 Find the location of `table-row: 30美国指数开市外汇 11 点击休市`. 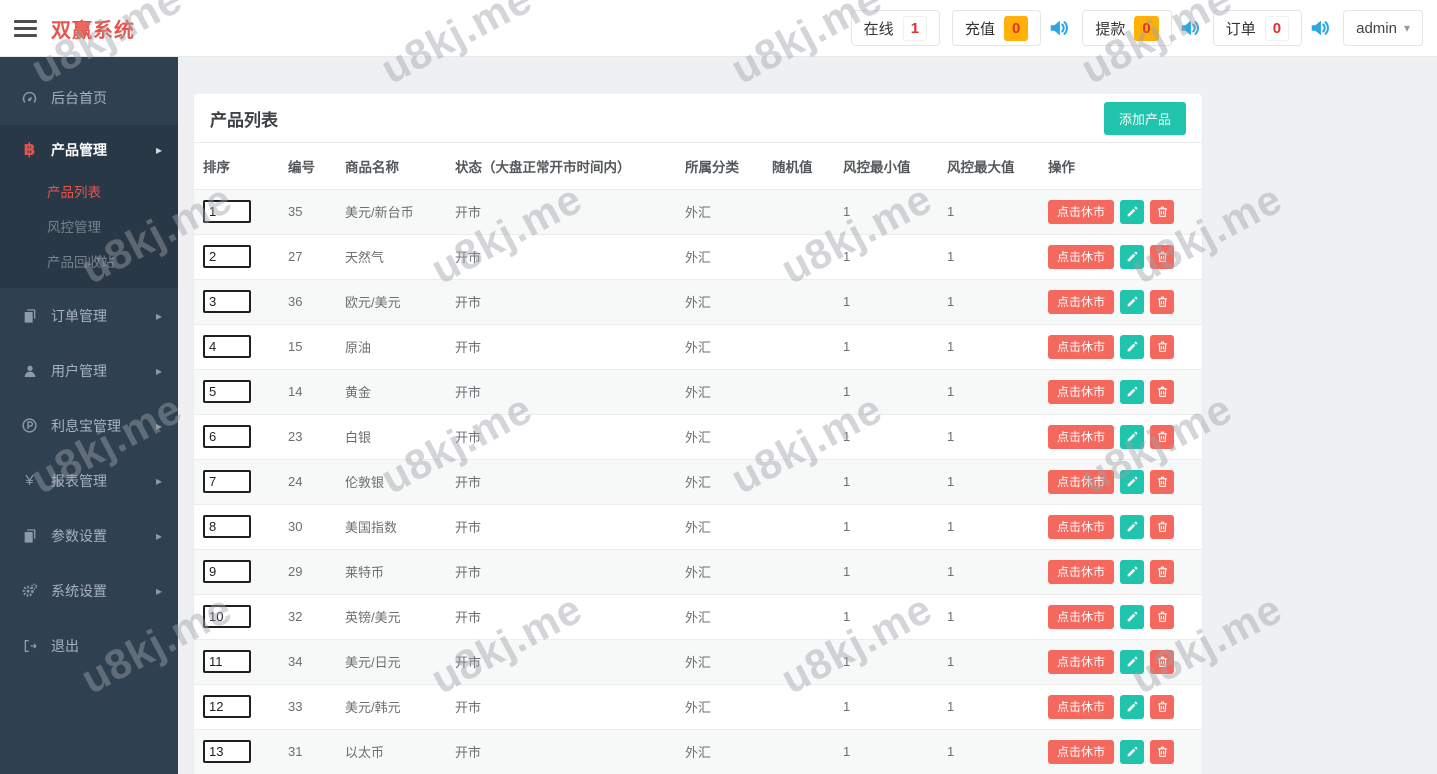

table-row: 30美国指数开市外汇 11 点击休市 is located at coordinates (698, 527).